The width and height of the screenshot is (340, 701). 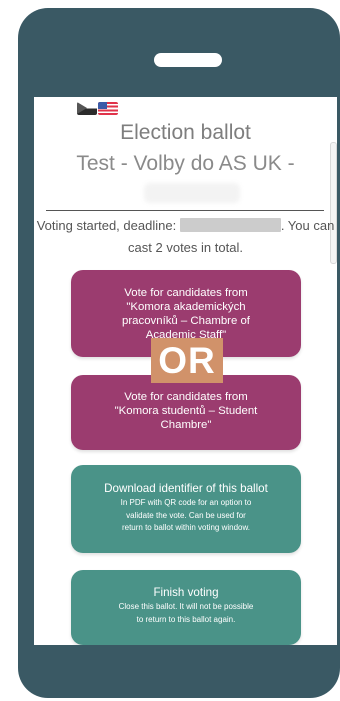 What do you see at coordinates (188, 60) in the screenshot?
I see `phone-speaker` at bounding box center [188, 60].